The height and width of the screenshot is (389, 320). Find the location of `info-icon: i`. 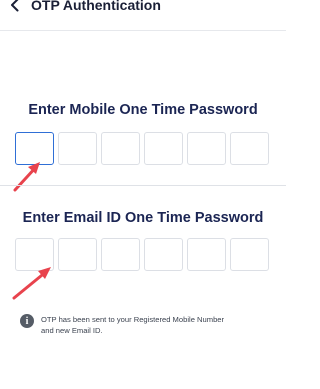

info-icon: i is located at coordinates (27, 321).